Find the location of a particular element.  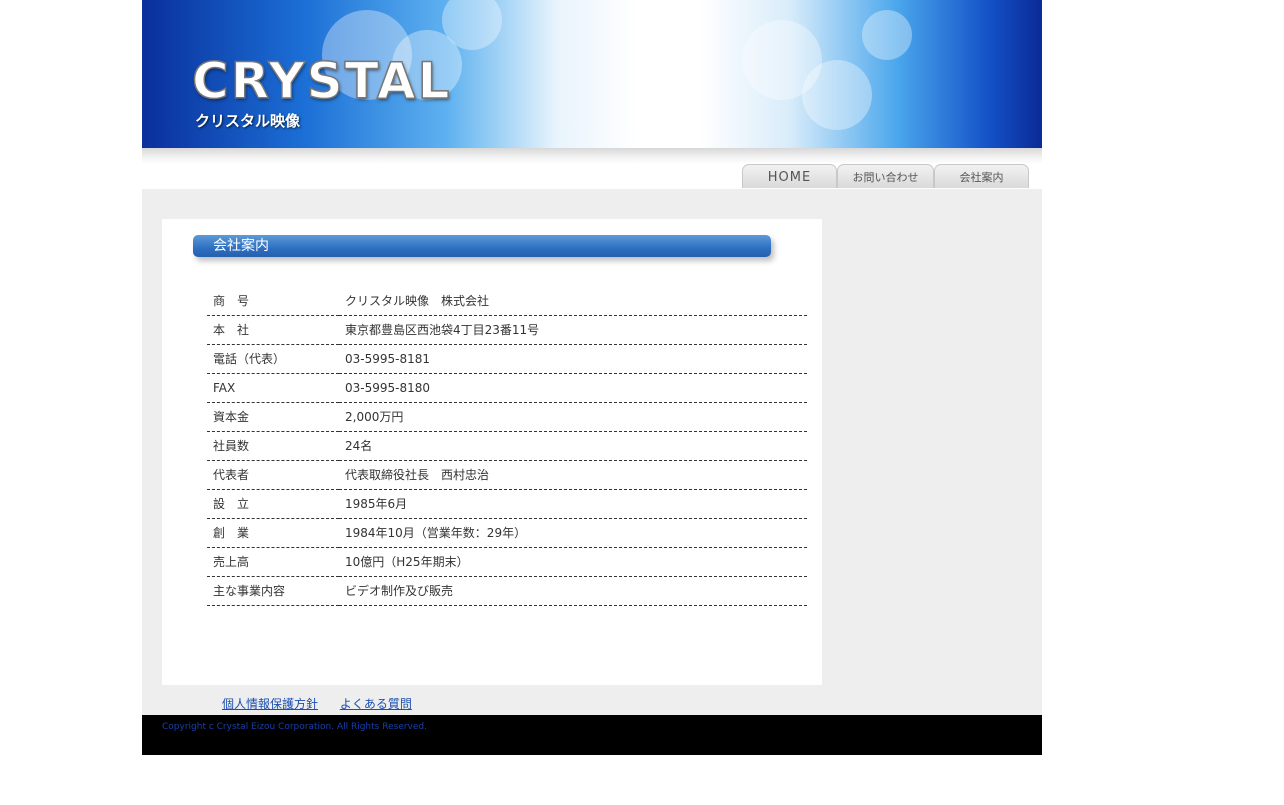

table-row: 本 社 東京都豊島区西池袋4丁目23番11号 is located at coordinates (507, 330).